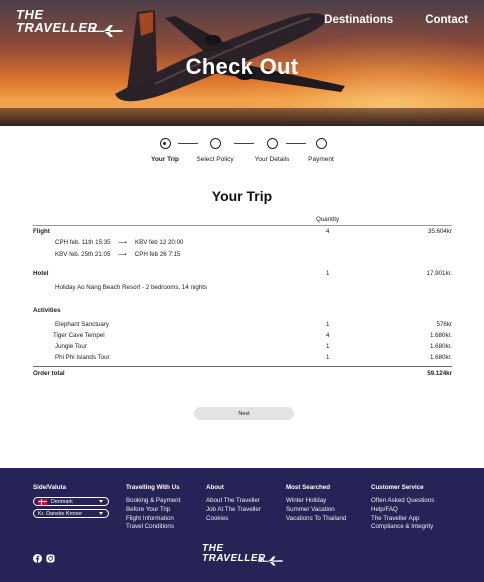 This screenshot has height=582, width=484. What do you see at coordinates (41, 231) in the screenshot?
I see `flight-label: Flight` at bounding box center [41, 231].